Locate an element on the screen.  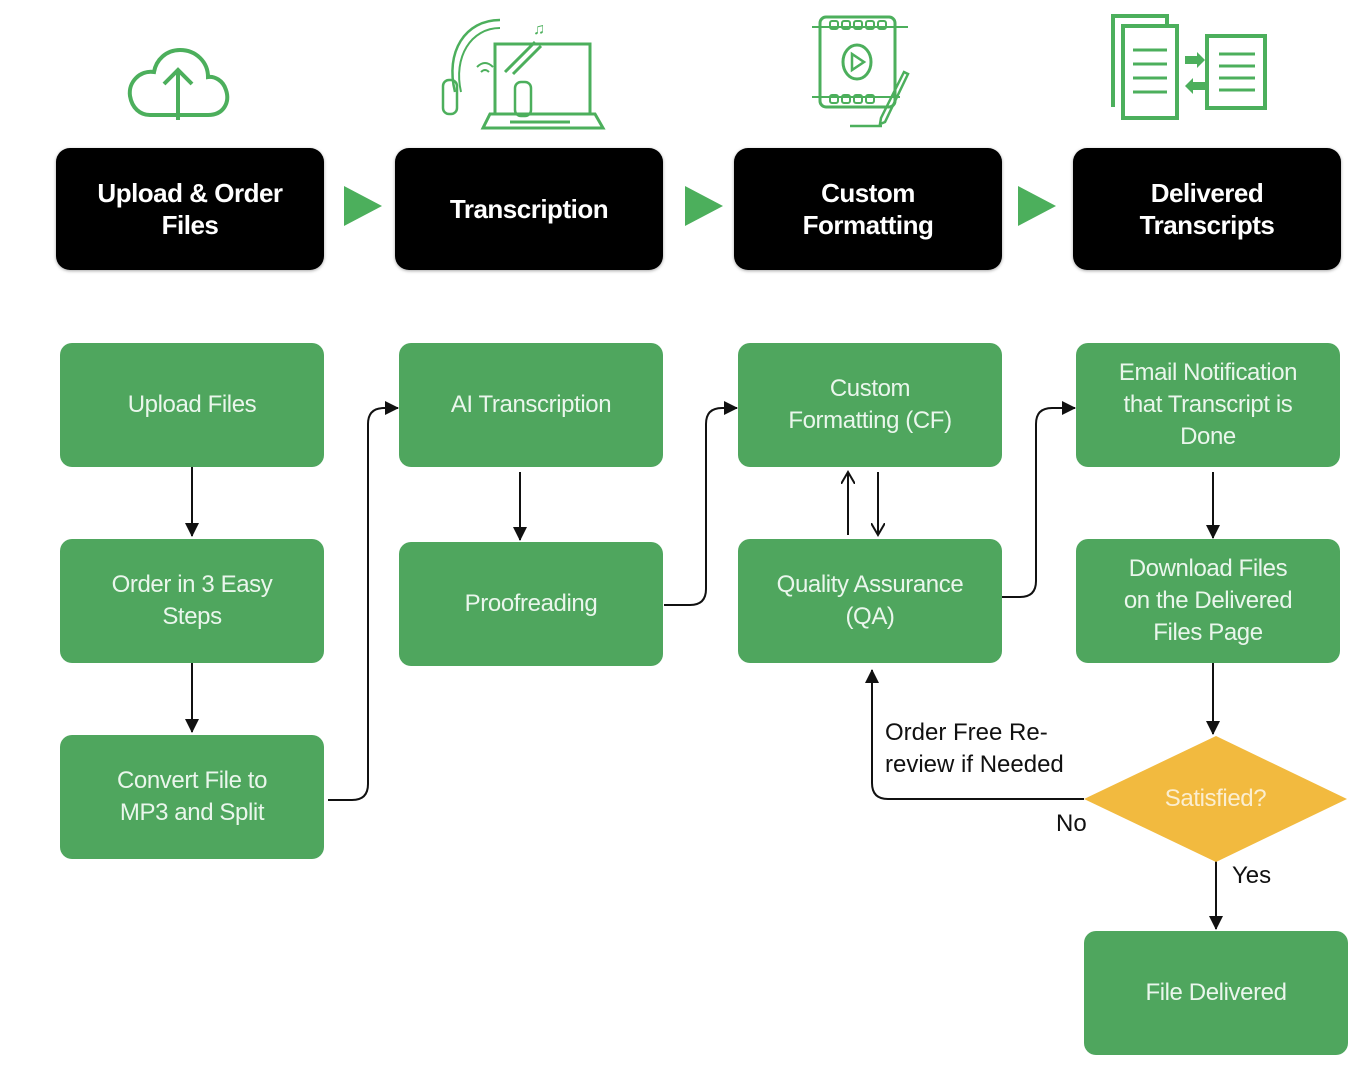
no-label: No is located at coordinates (1071, 823).